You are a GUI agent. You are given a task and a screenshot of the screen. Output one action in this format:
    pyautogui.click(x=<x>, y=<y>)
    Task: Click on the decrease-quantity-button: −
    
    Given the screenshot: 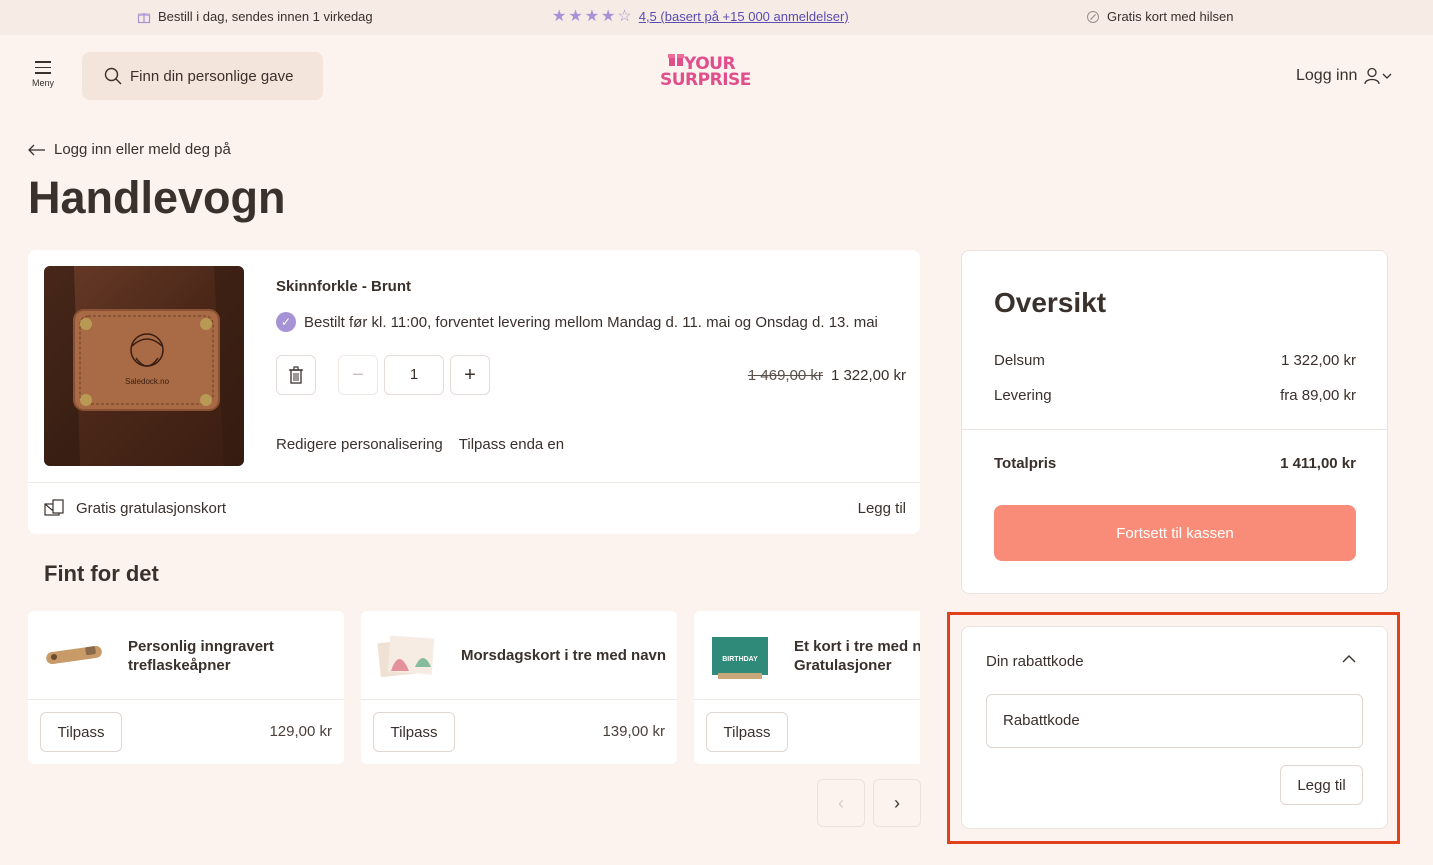 What is the action you would take?
    pyautogui.click(x=358, y=375)
    